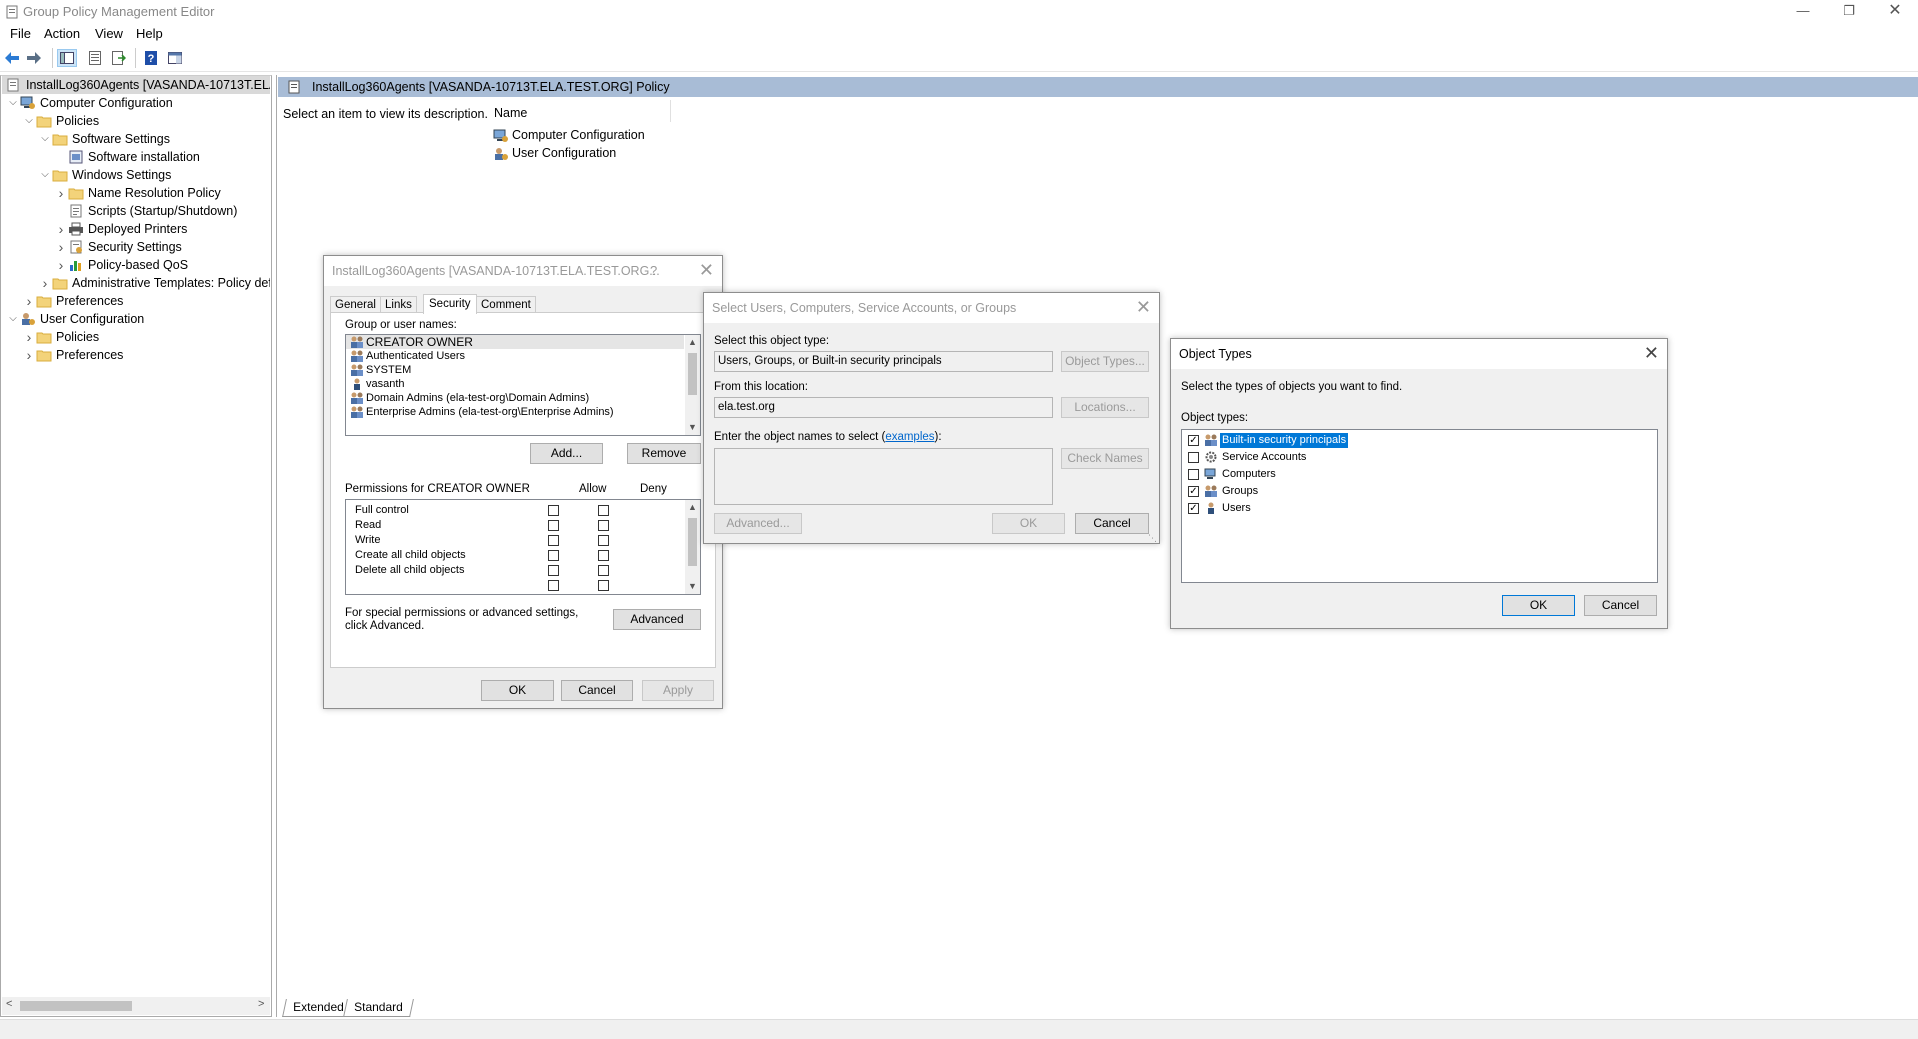  I want to click on permissions-vscrollbar: ▲ ▼, so click(692, 547).